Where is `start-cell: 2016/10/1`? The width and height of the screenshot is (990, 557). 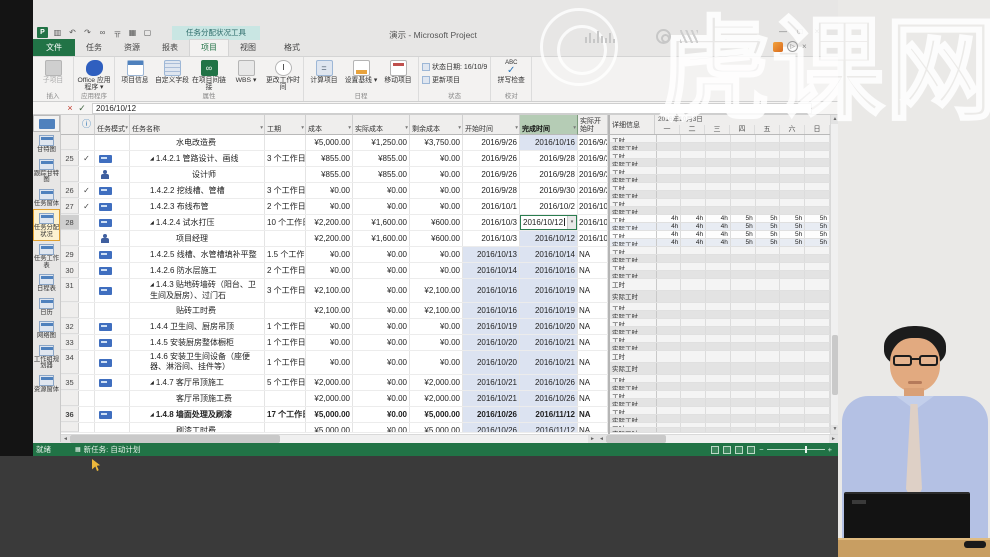 start-cell: 2016/10/1 is located at coordinates (491, 206).